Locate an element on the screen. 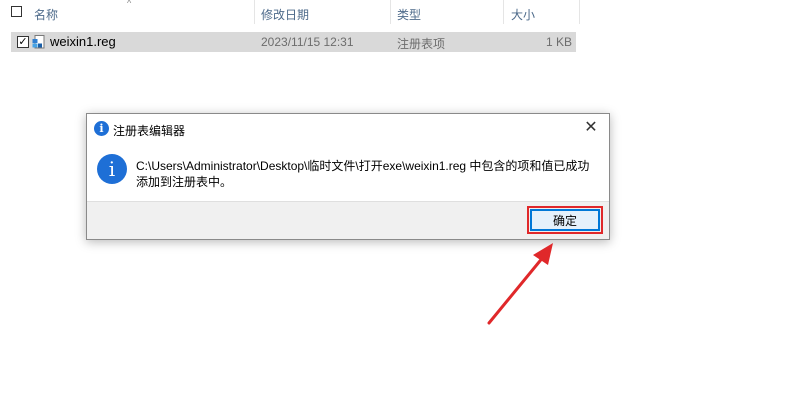 The image size is (799, 400). column-header-size: 大小 is located at coordinates (523, 14).